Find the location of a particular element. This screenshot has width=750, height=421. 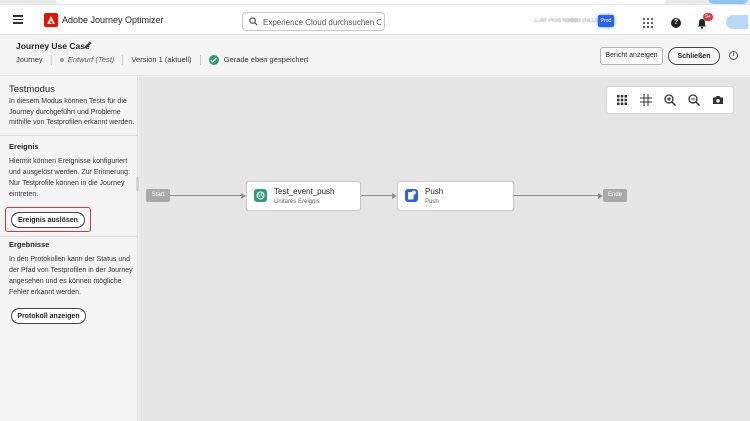

browser-profile-icon is located at coordinates (728, 2).